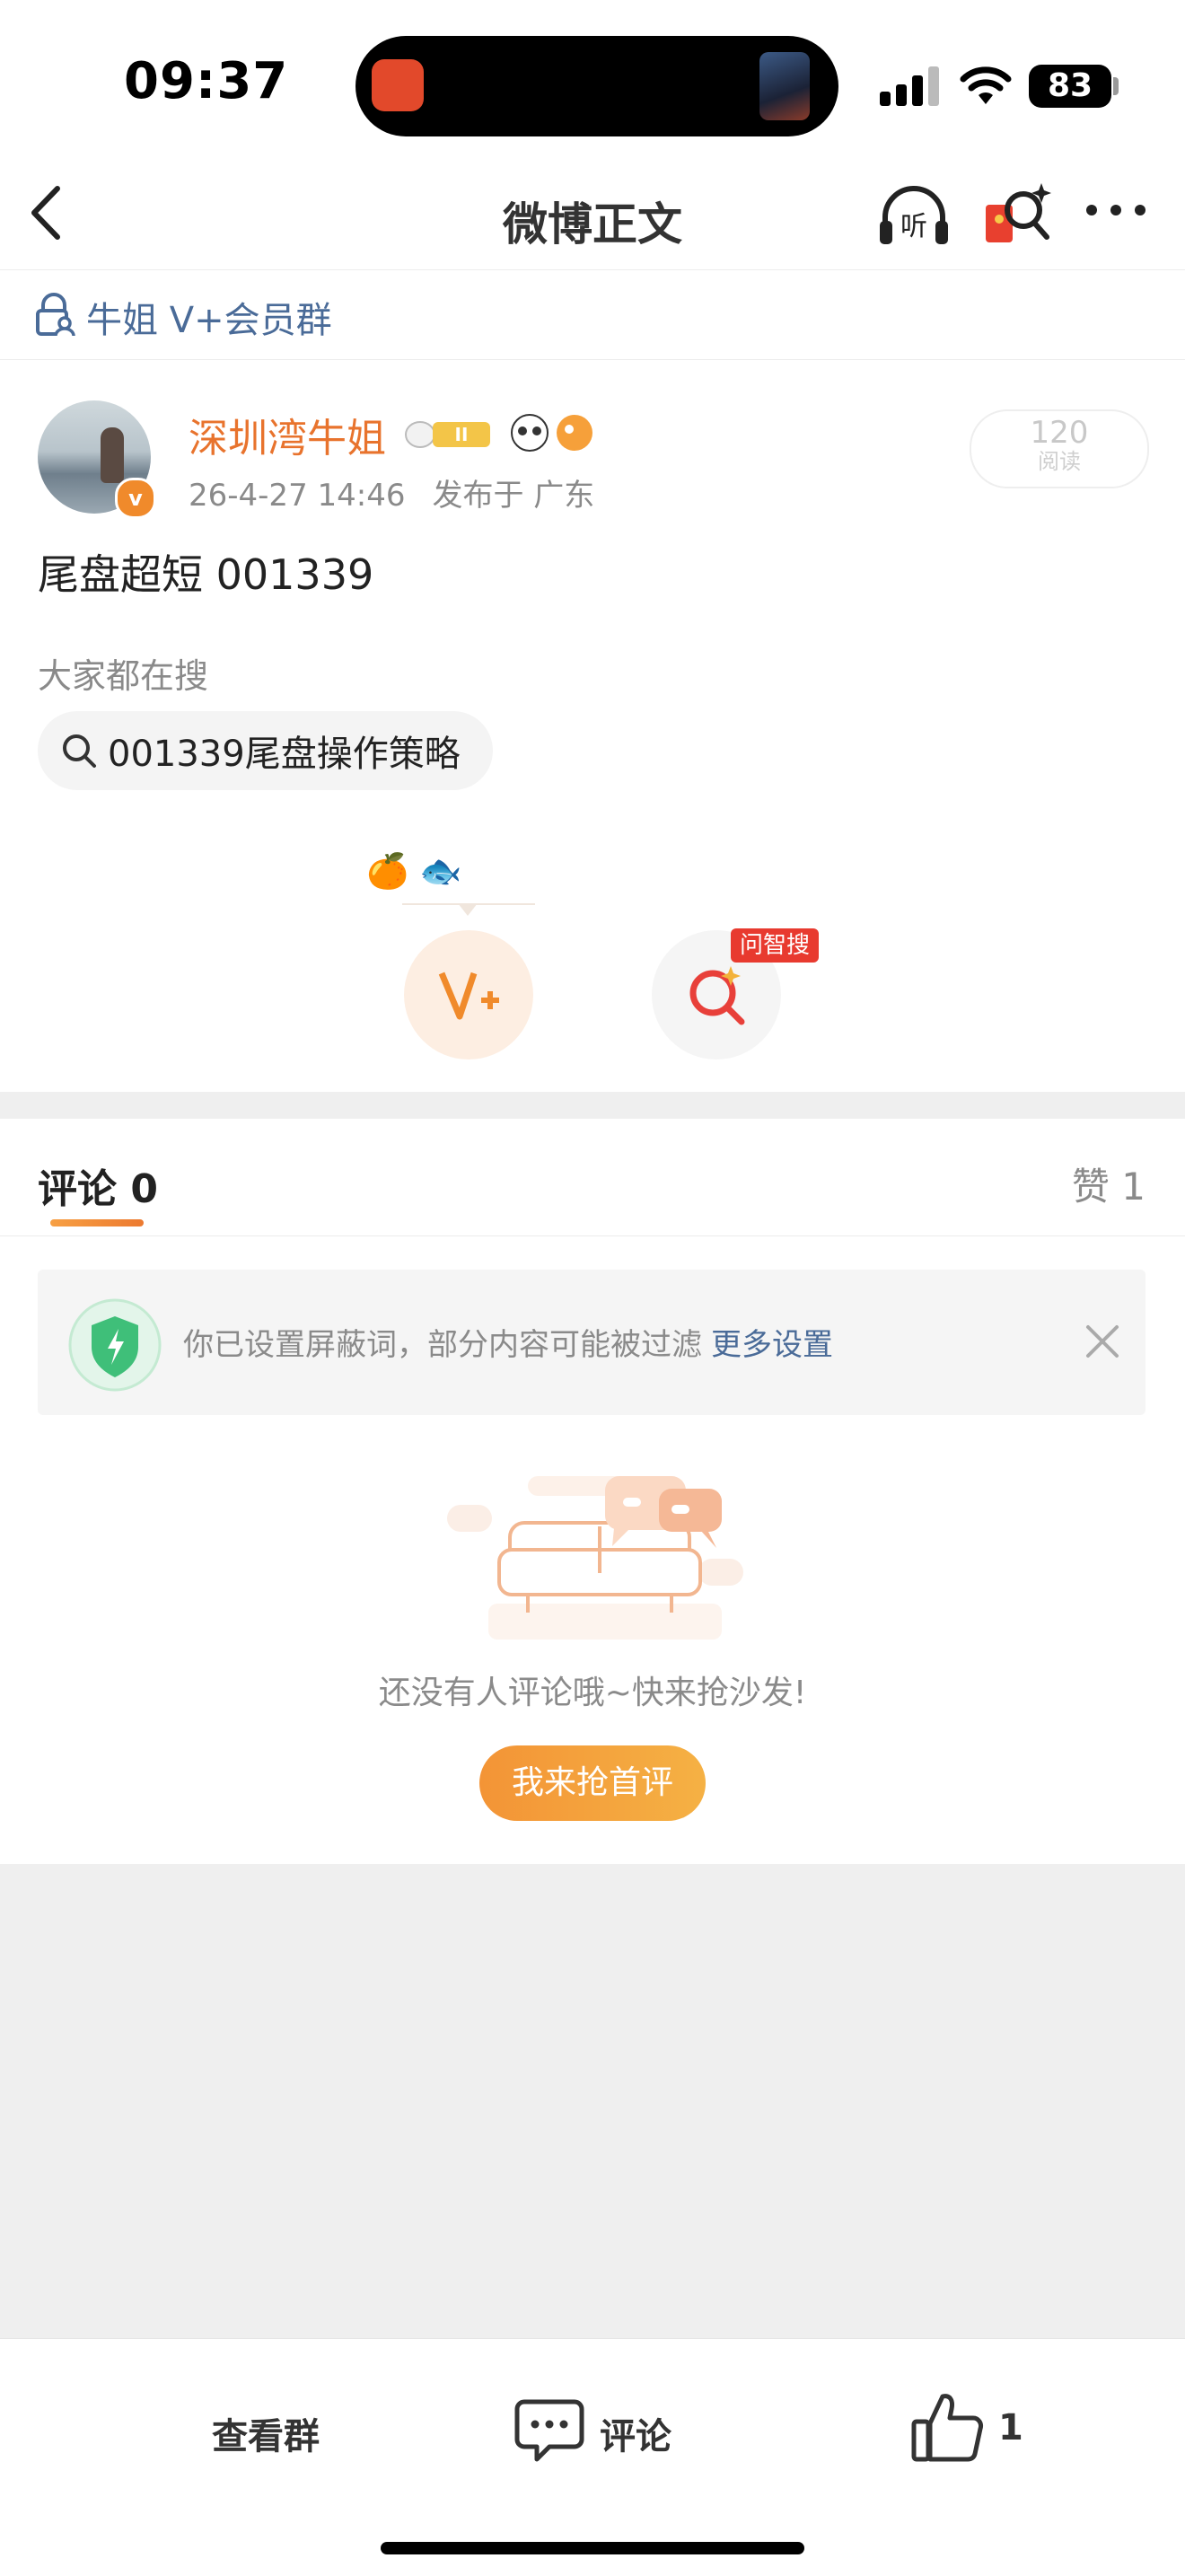 The width and height of the screenshot is (1185, 2576). Describe the element at coordinates (79, 751) in the screenshot. I see `search-icon` at that location.